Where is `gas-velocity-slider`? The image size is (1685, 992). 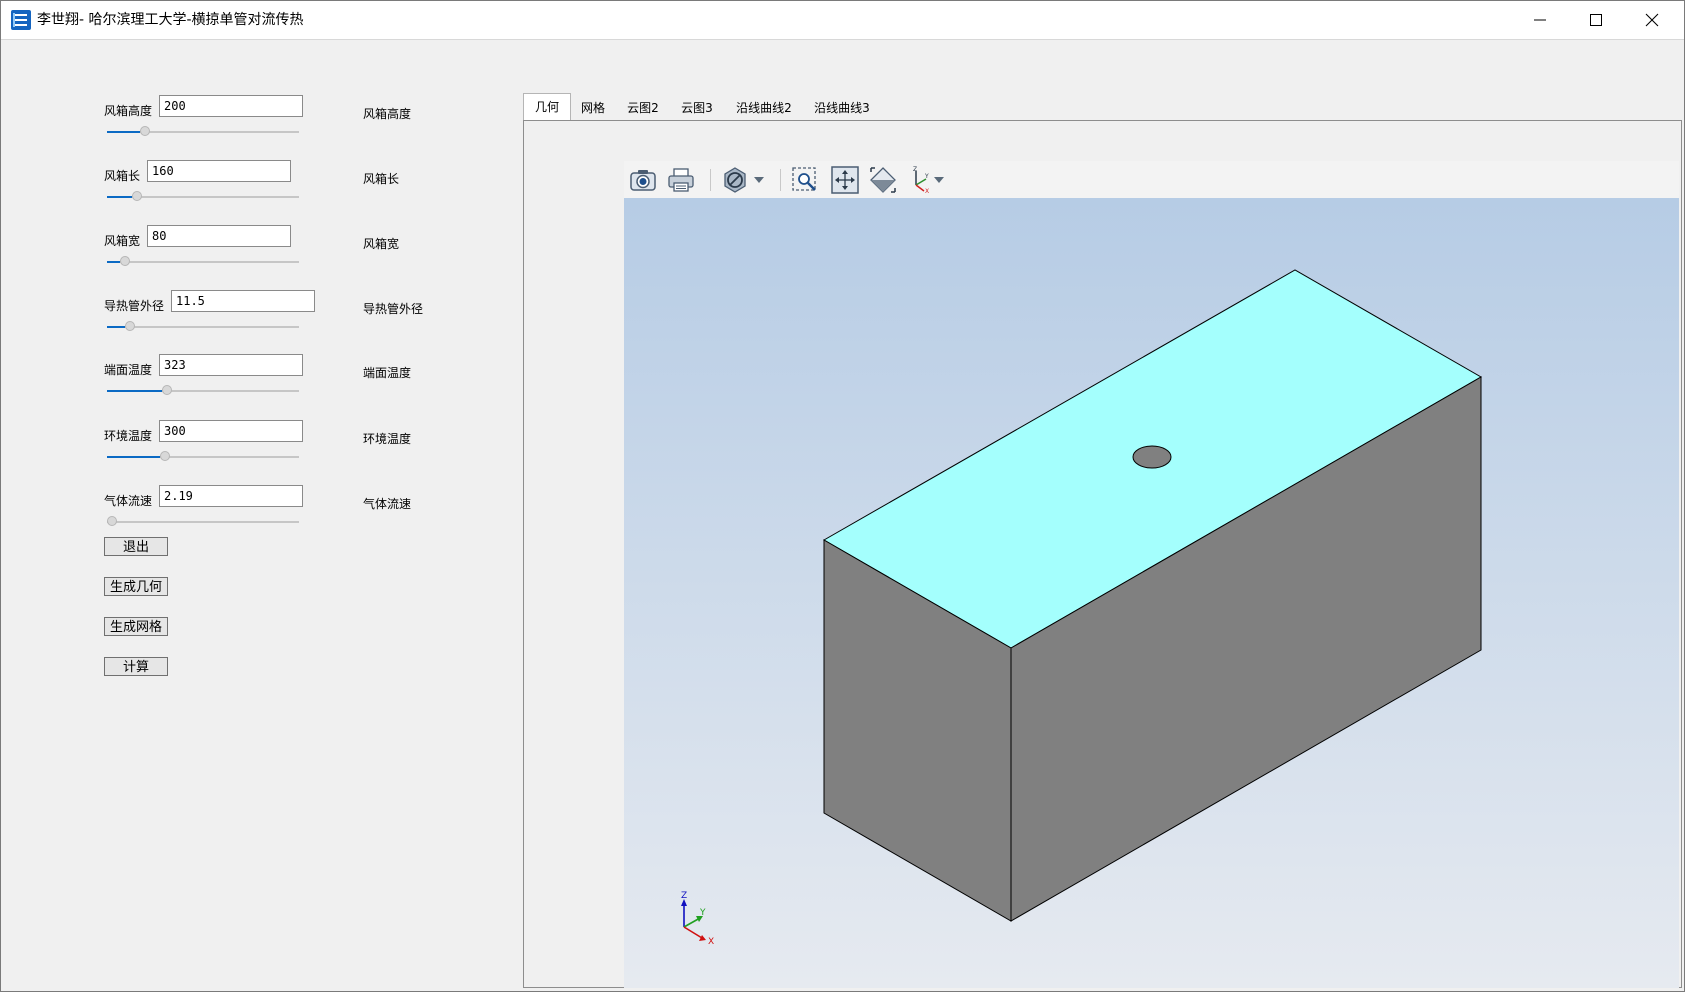
gas-velocity-slider is located at coordinates (204, 522).